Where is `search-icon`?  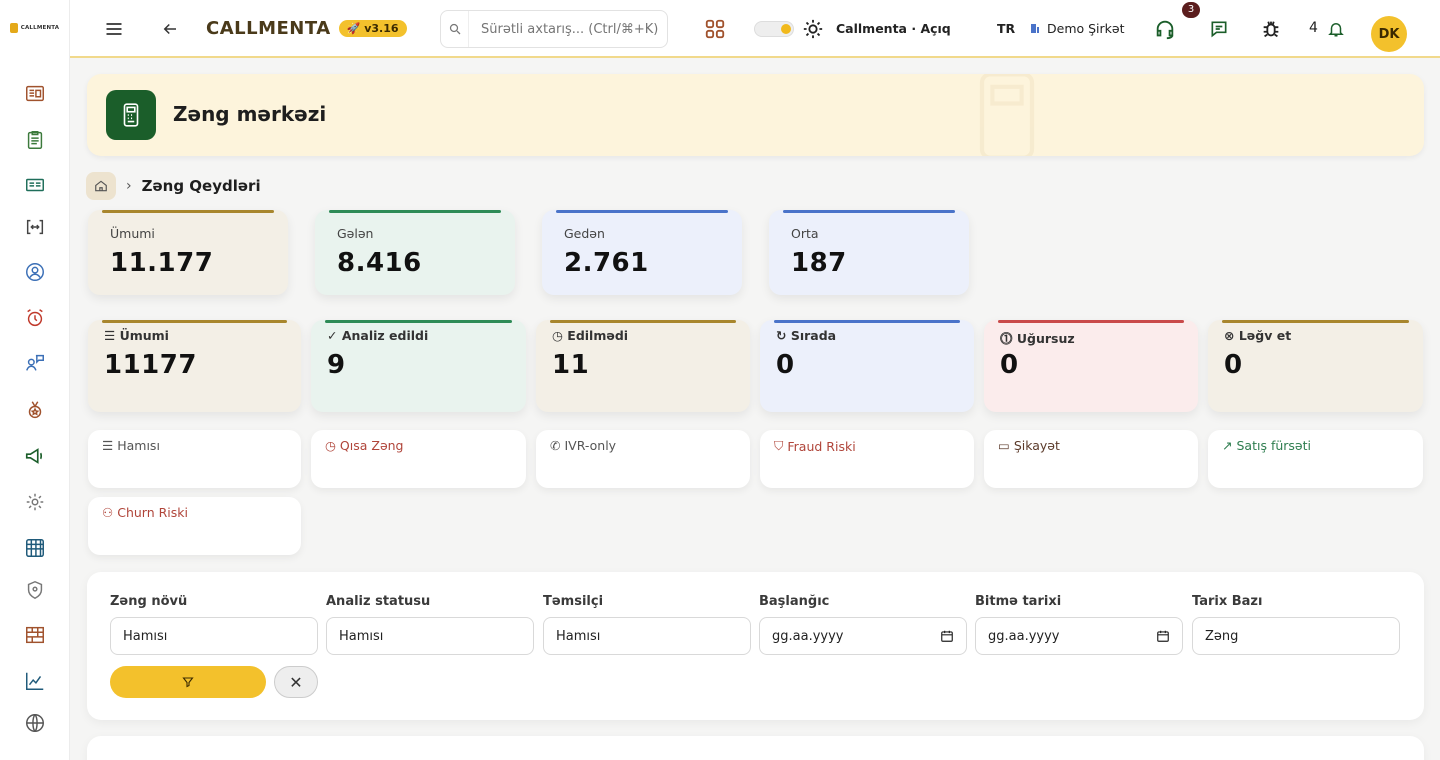
search-icon is located at coordinates (455, 29).